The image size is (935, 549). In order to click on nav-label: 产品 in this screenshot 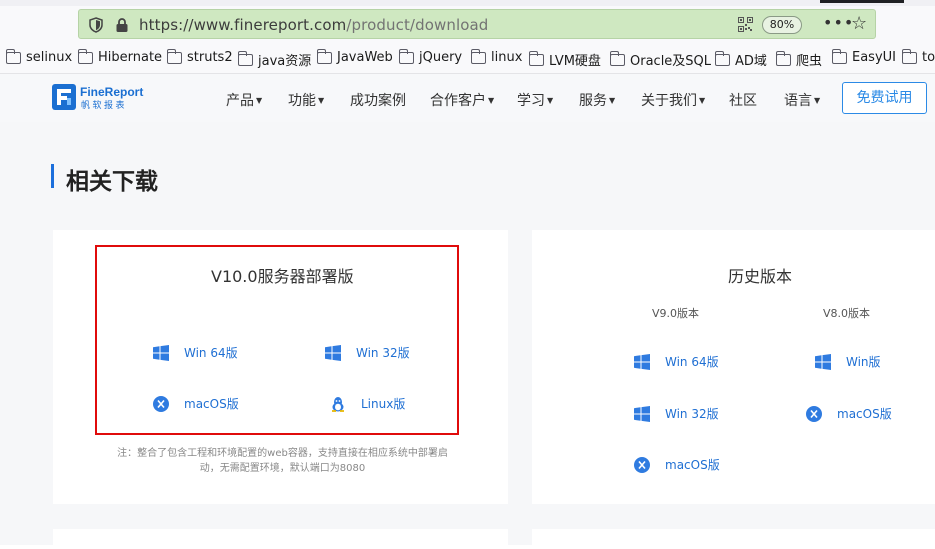, I will do `click(240, 101)`.